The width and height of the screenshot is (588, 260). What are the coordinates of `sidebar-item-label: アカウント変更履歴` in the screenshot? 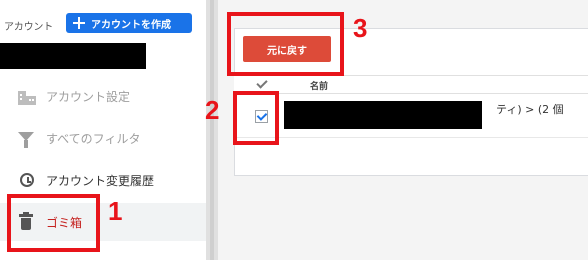 It's located at (100, 180).